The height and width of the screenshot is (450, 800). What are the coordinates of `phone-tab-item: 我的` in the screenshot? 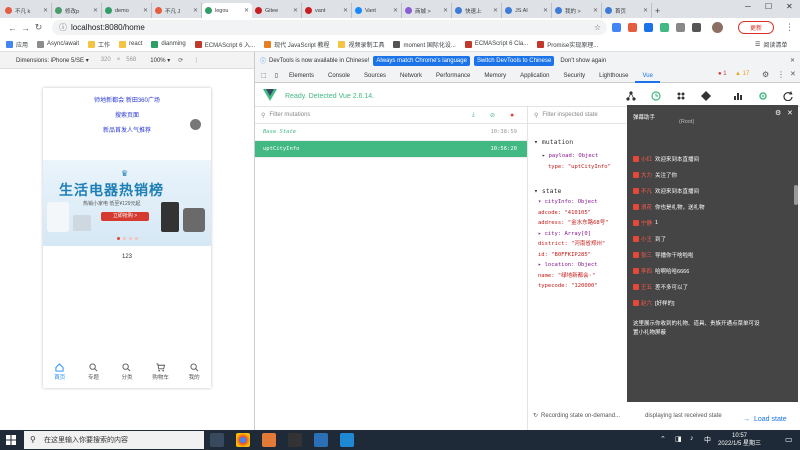 It's located at (194, 374).